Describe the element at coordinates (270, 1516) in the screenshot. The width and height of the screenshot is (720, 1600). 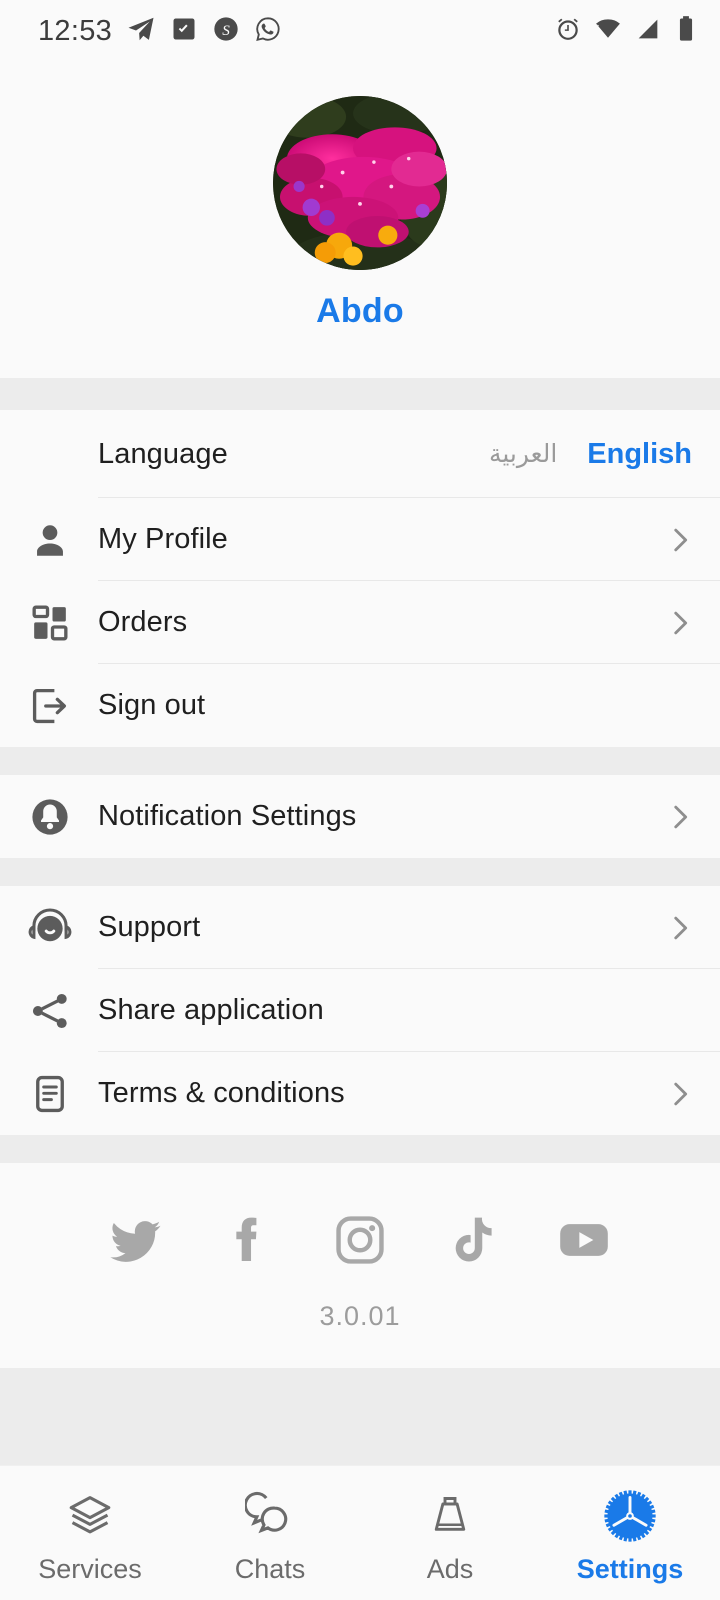
I see `chat-bubbles-icon` at that location.